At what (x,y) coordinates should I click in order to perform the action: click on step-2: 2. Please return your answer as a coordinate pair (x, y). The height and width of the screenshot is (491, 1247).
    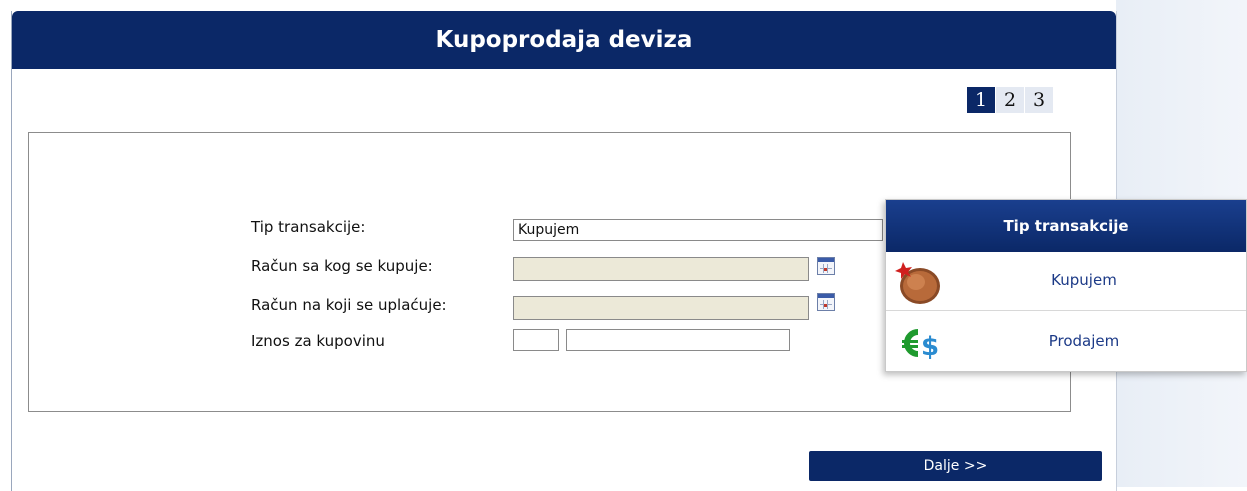
    Looking at the image, I should click on (1010, 100).